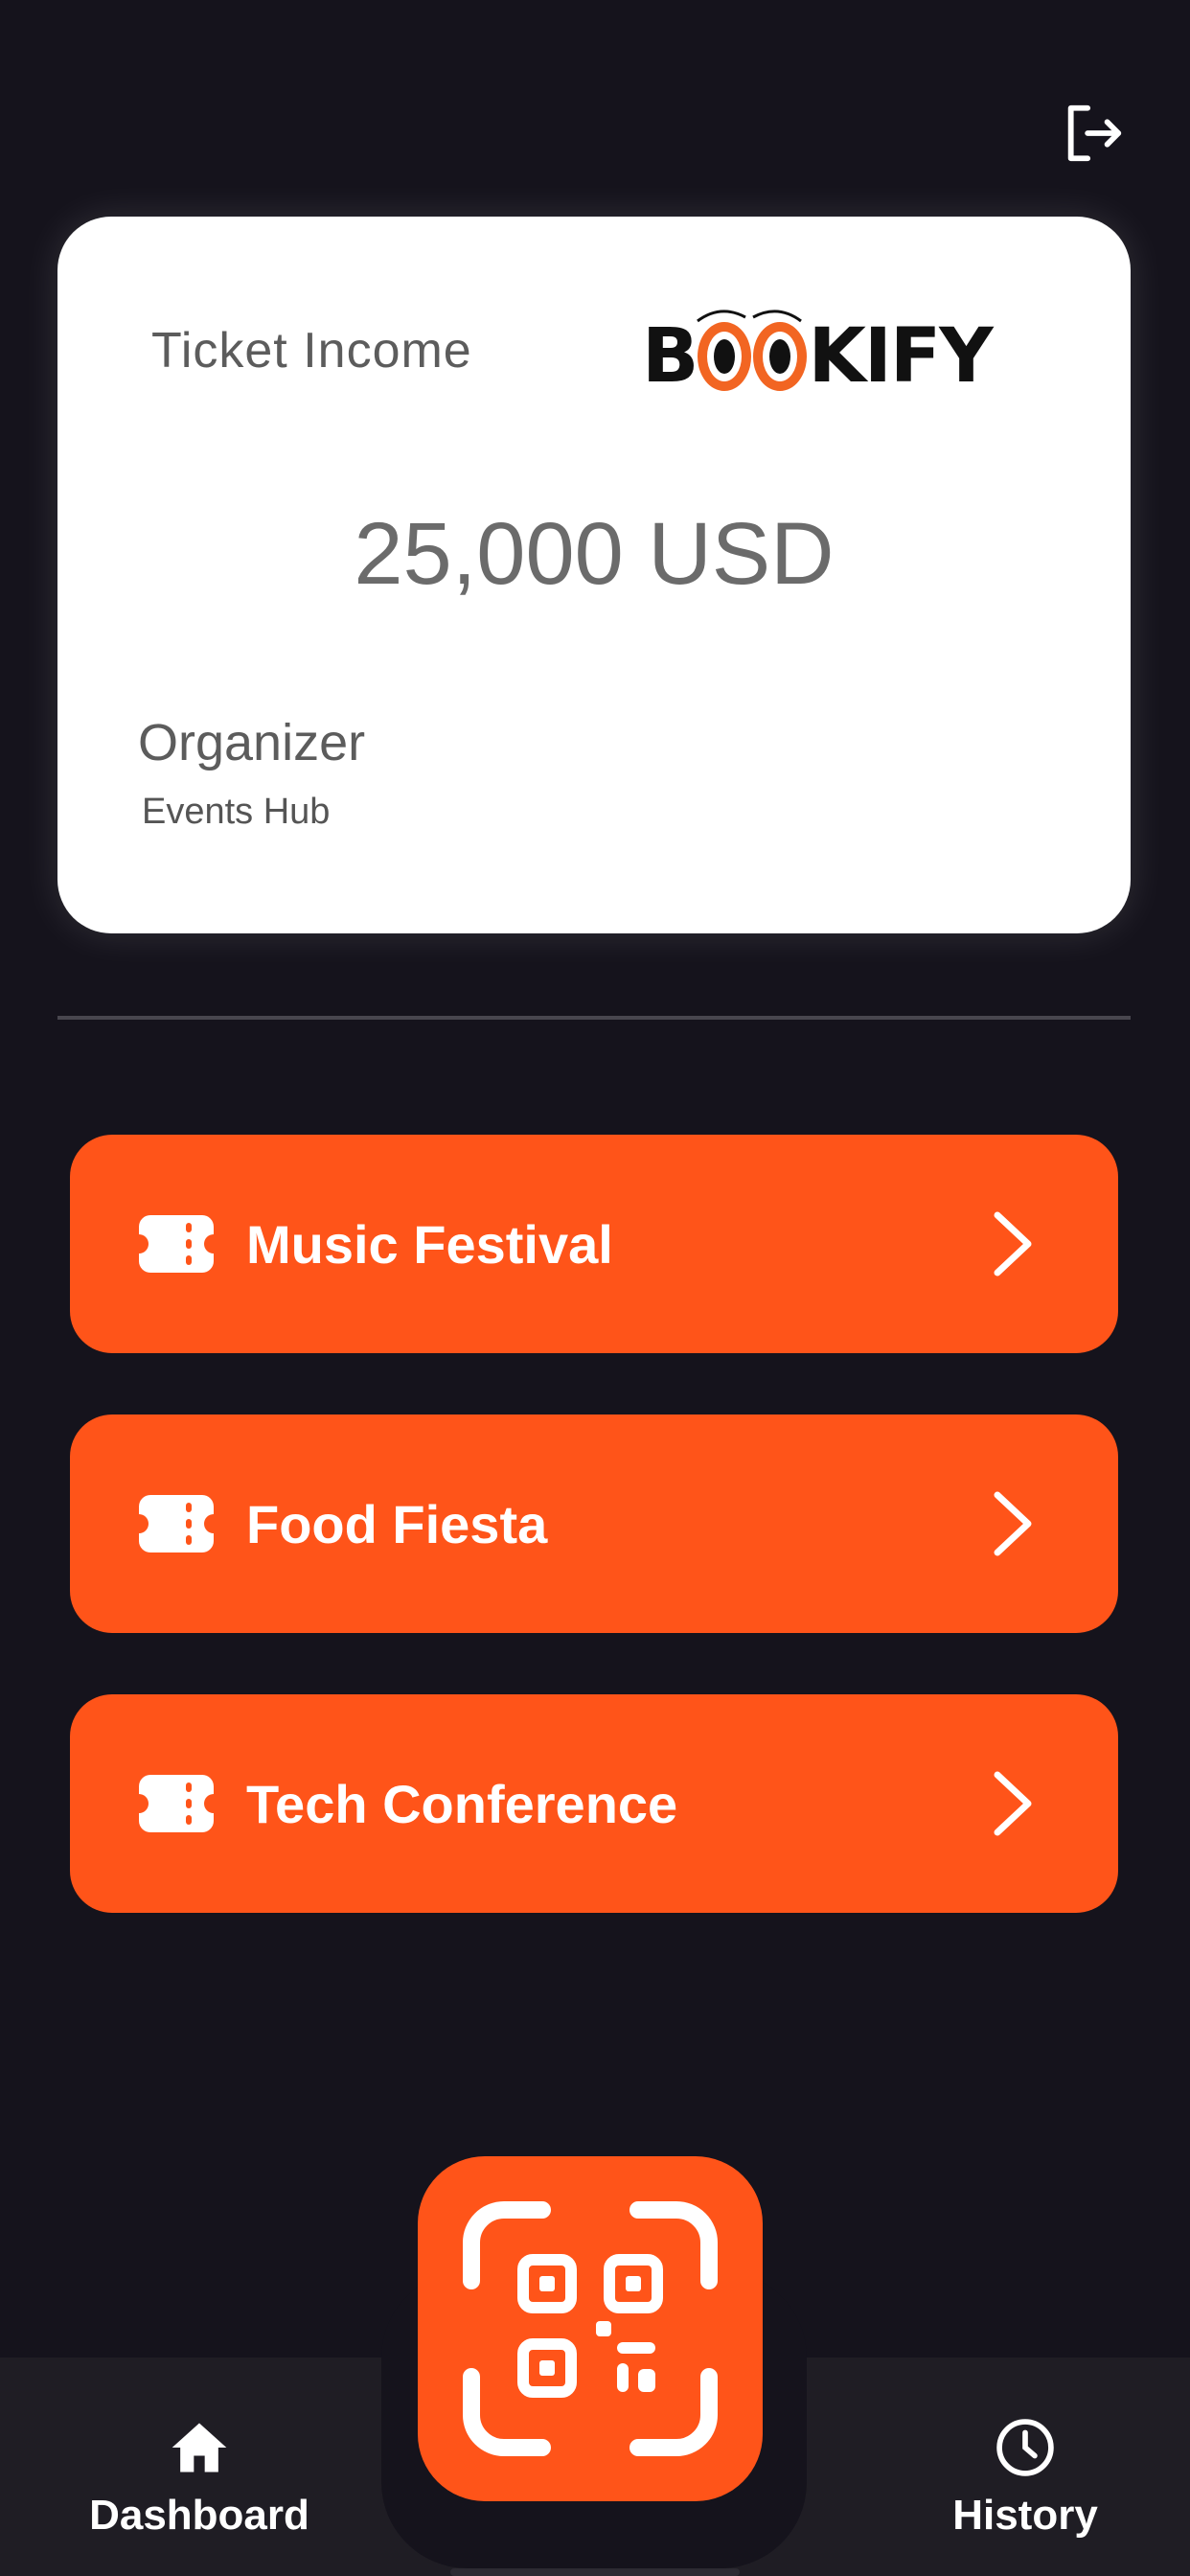 This screenshot has width=1190, height=2576. I want to click on organizer-name: Events Hub, so click(237, 812).